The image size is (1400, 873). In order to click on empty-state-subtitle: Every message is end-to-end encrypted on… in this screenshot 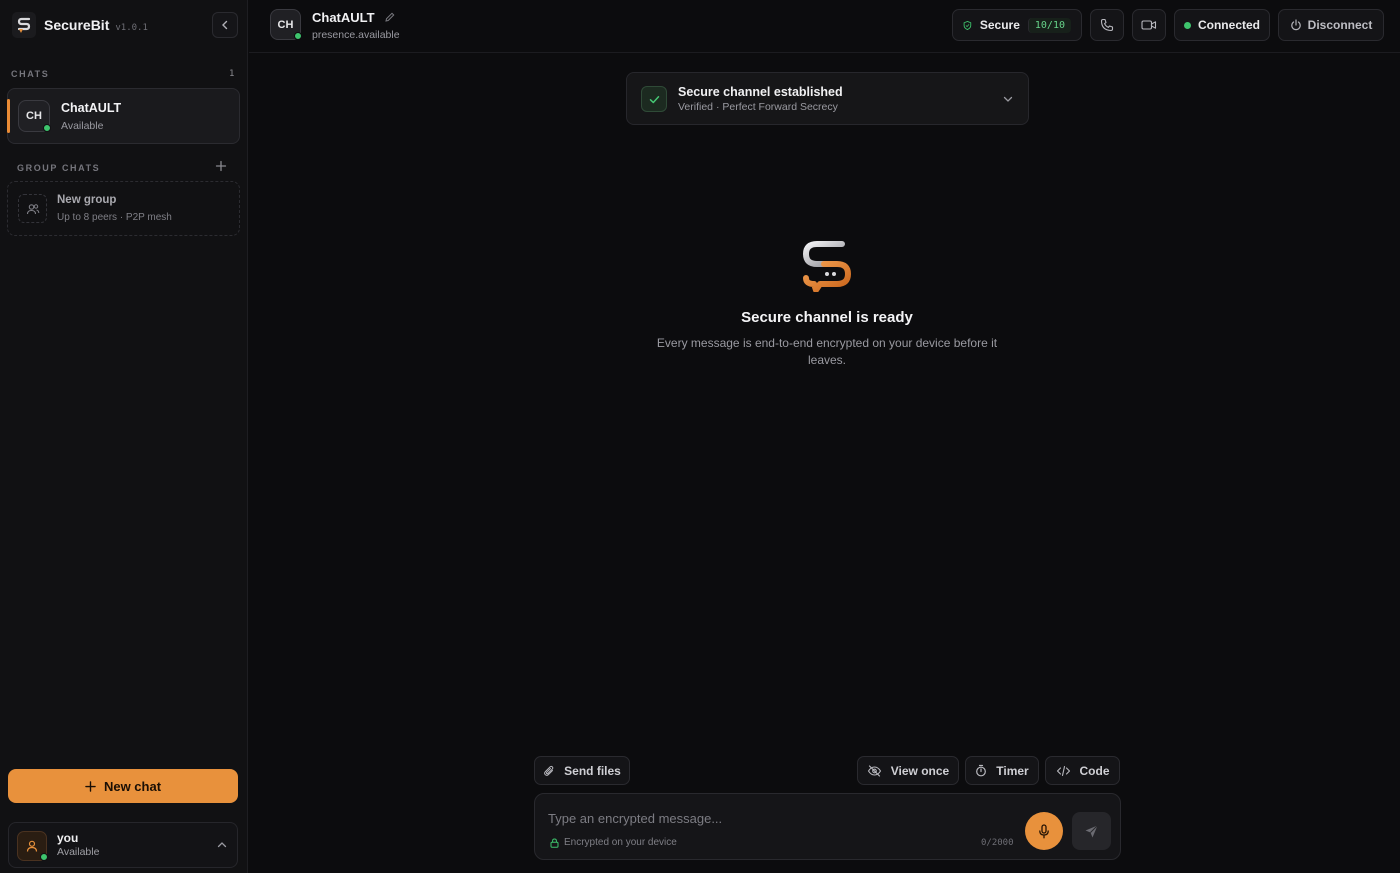, I will do `click(827, 351)`.